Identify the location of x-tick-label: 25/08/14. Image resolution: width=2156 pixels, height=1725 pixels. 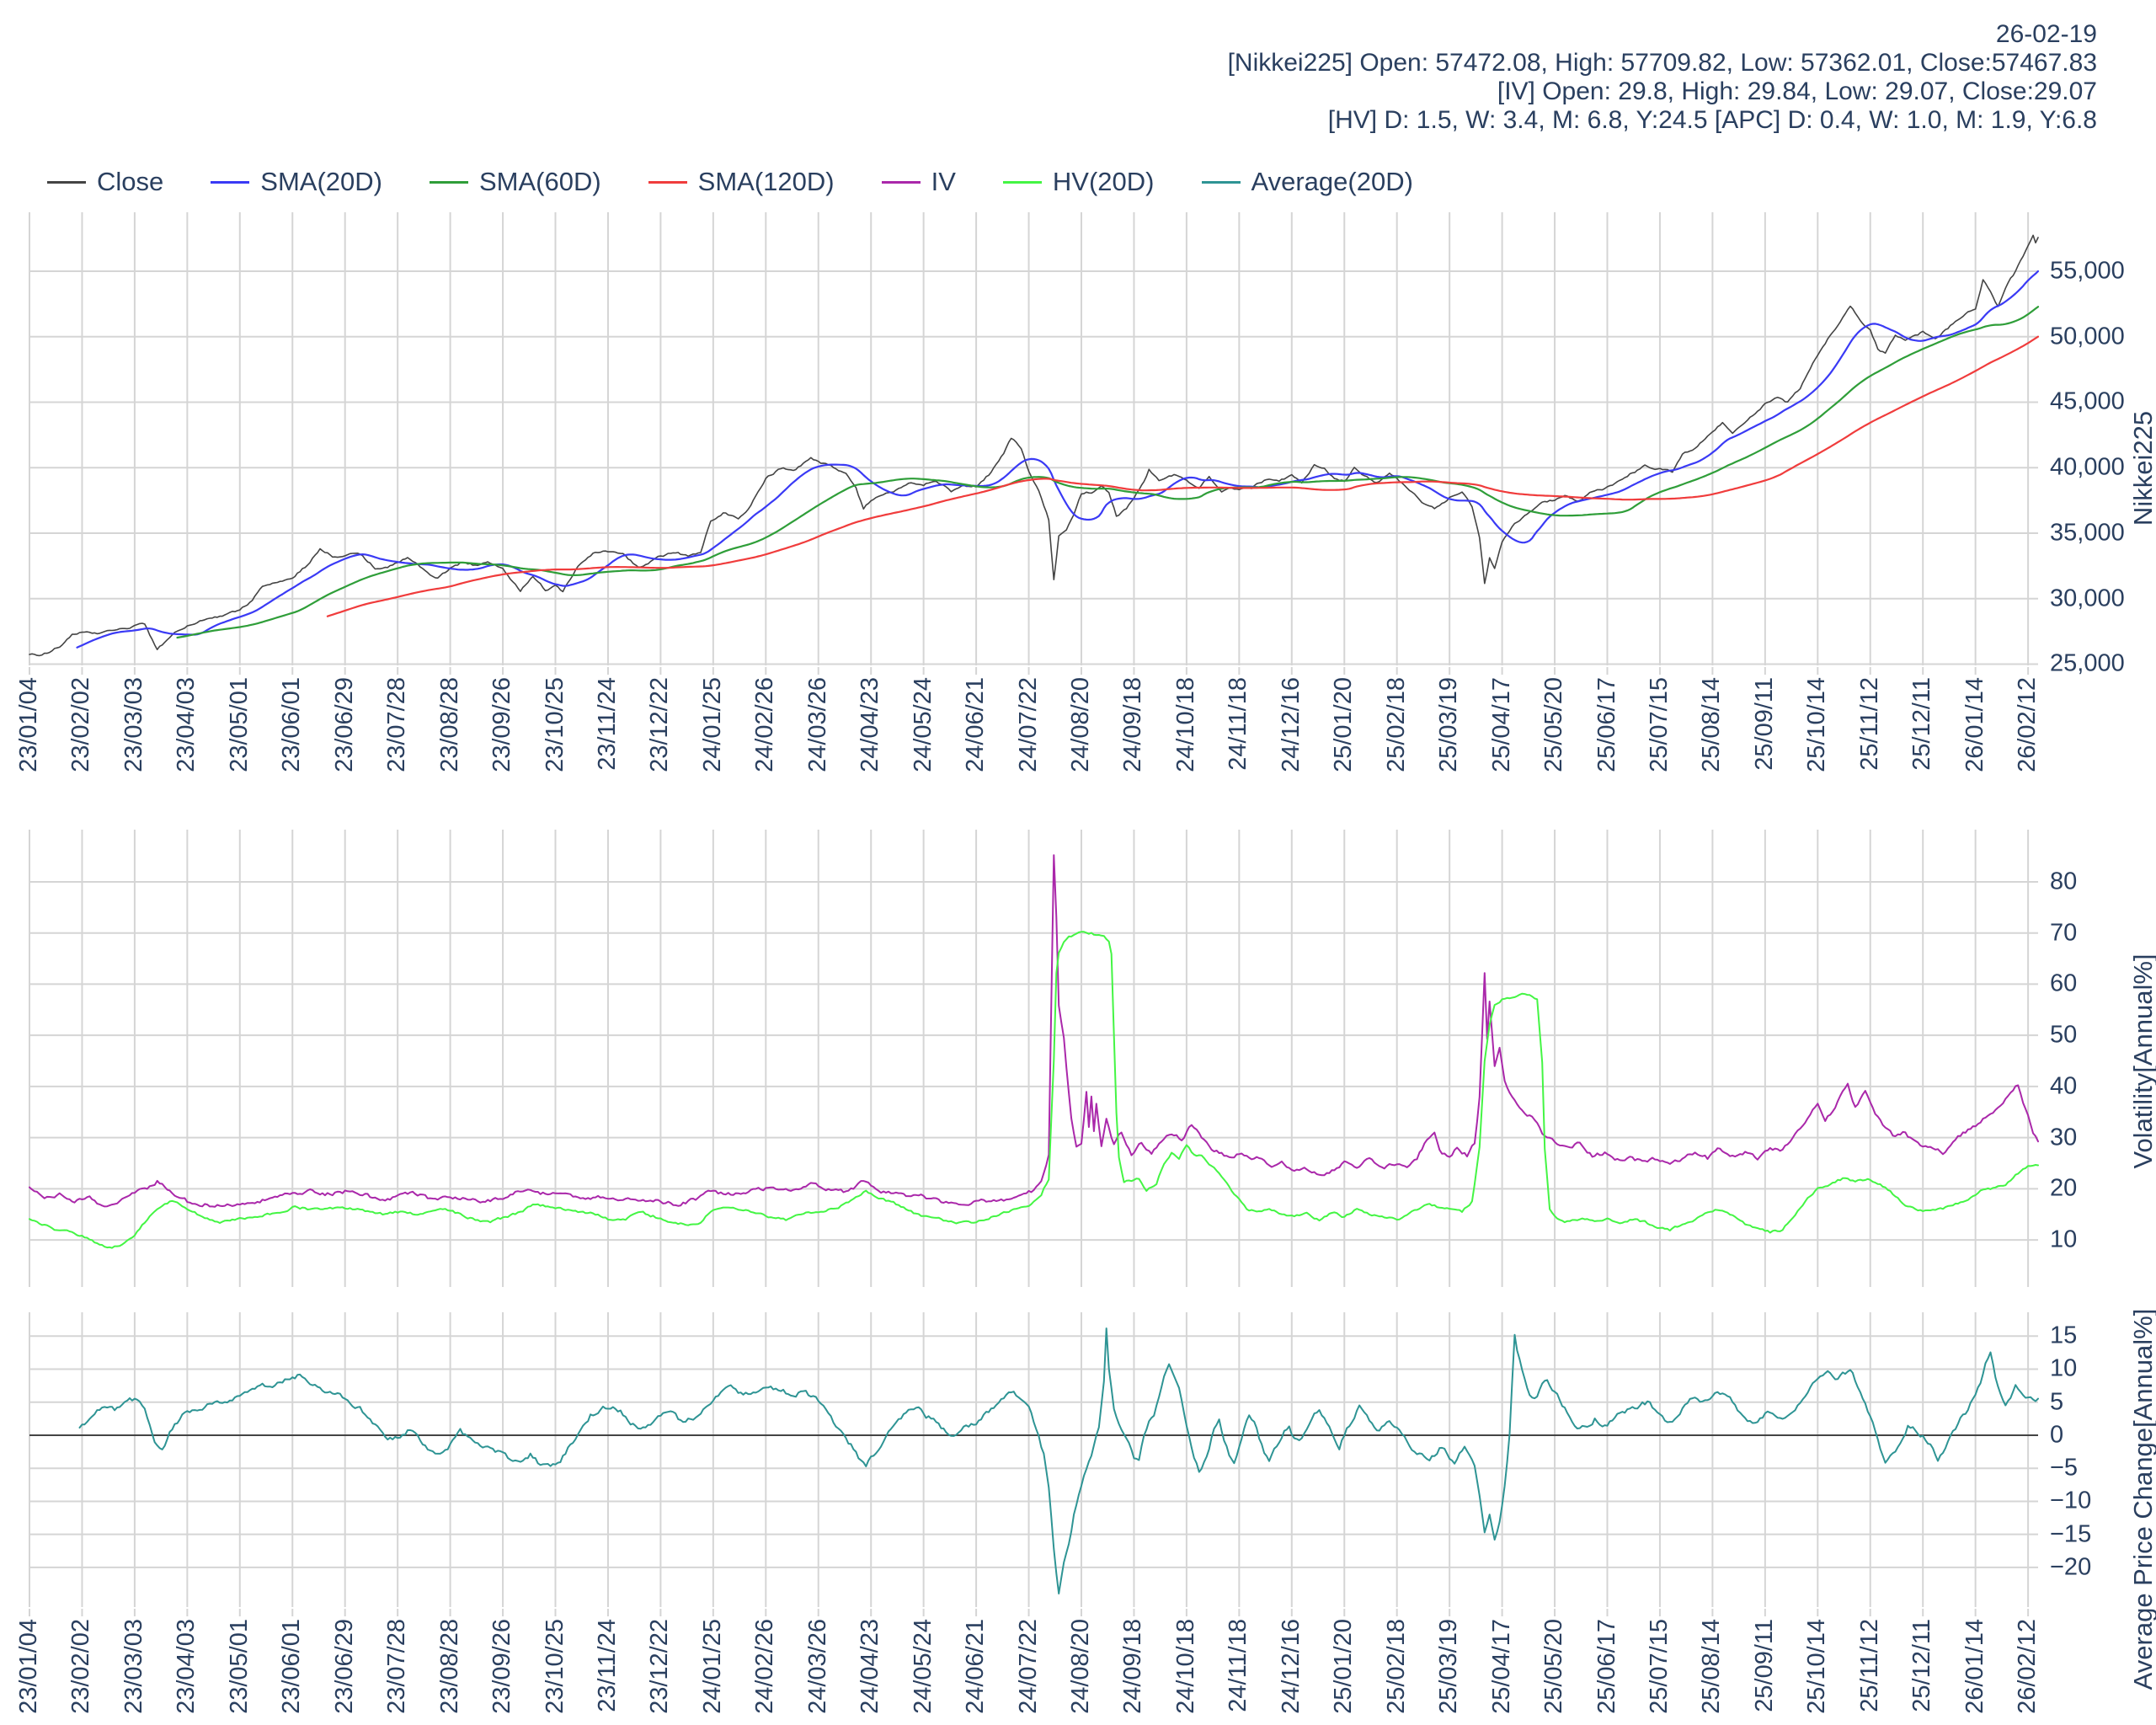
(1712, 724).